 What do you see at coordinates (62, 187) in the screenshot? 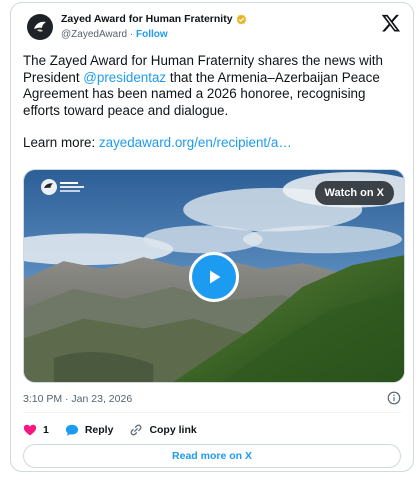
I see `media-award-logo` at bounding box center [62, 187].